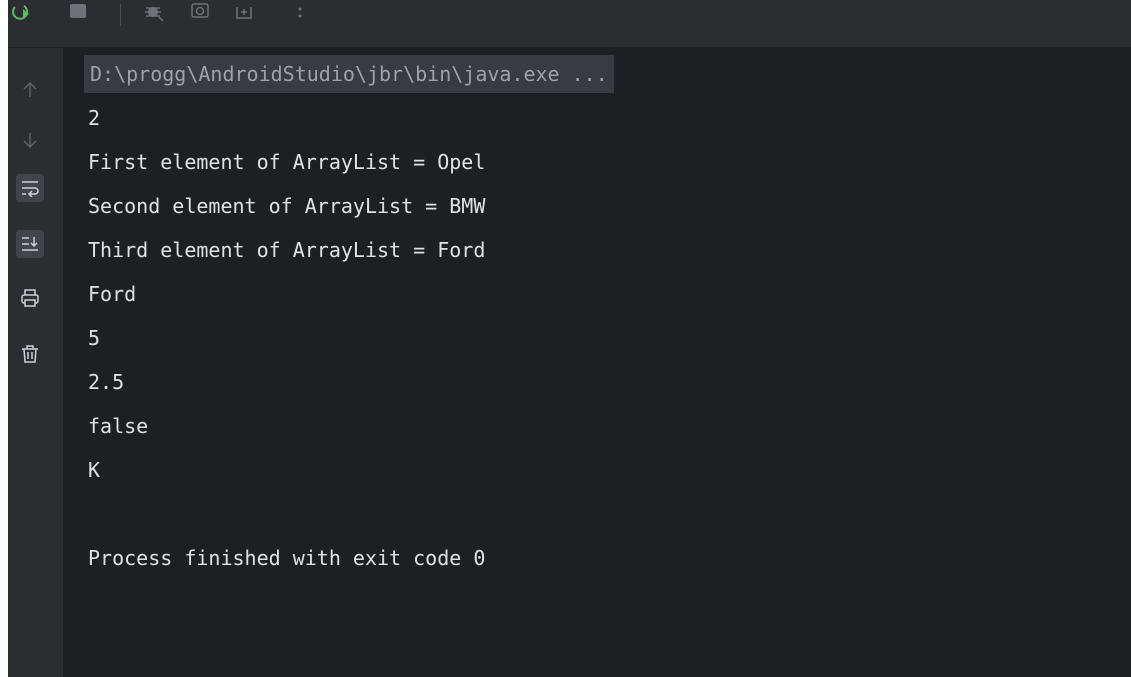  Describe the element at coordinates (106, 382) in the screenshot. I see `console-line: 2.5` at that location.